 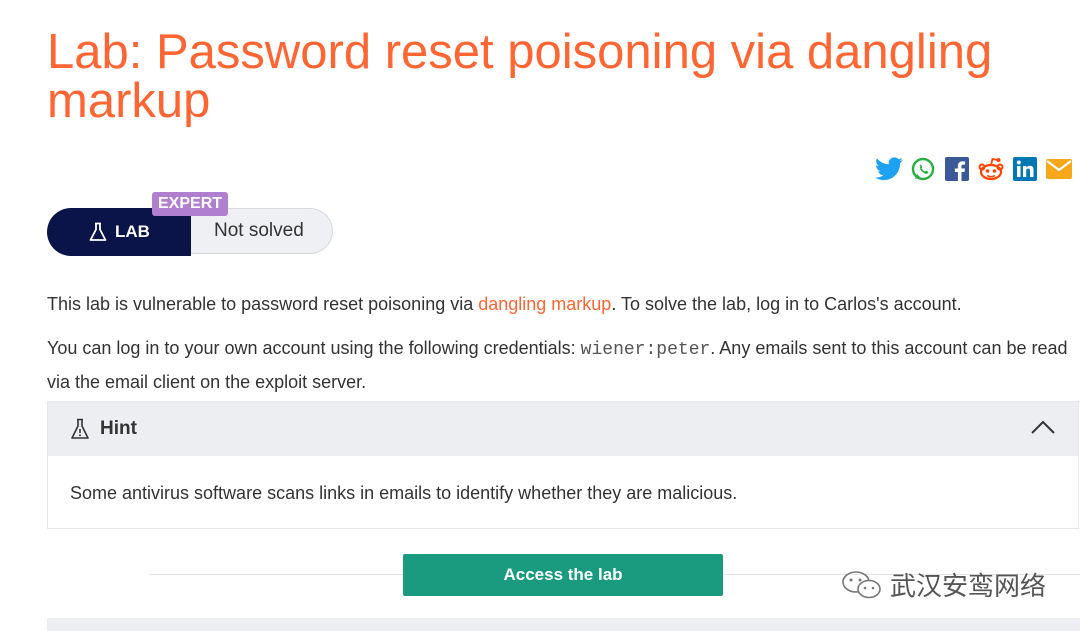 I want to click on hint-flask-icon, so click(x=80, y=429).